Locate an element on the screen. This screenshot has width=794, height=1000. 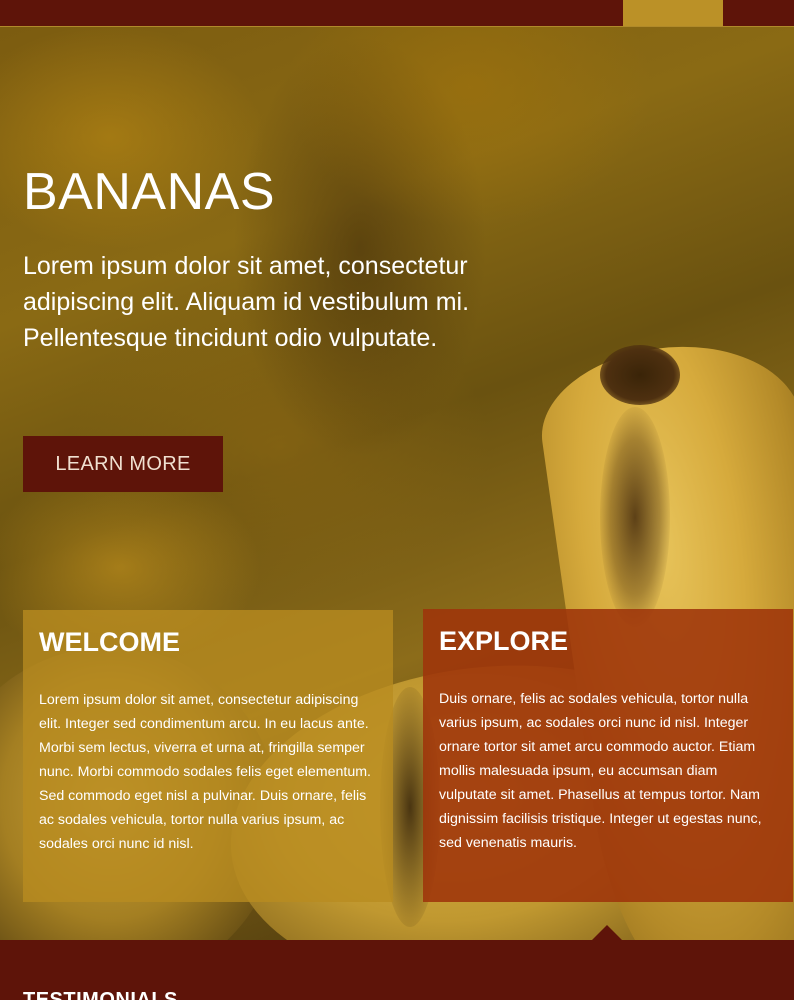
banana-tip is located at coordinates (640, 375).